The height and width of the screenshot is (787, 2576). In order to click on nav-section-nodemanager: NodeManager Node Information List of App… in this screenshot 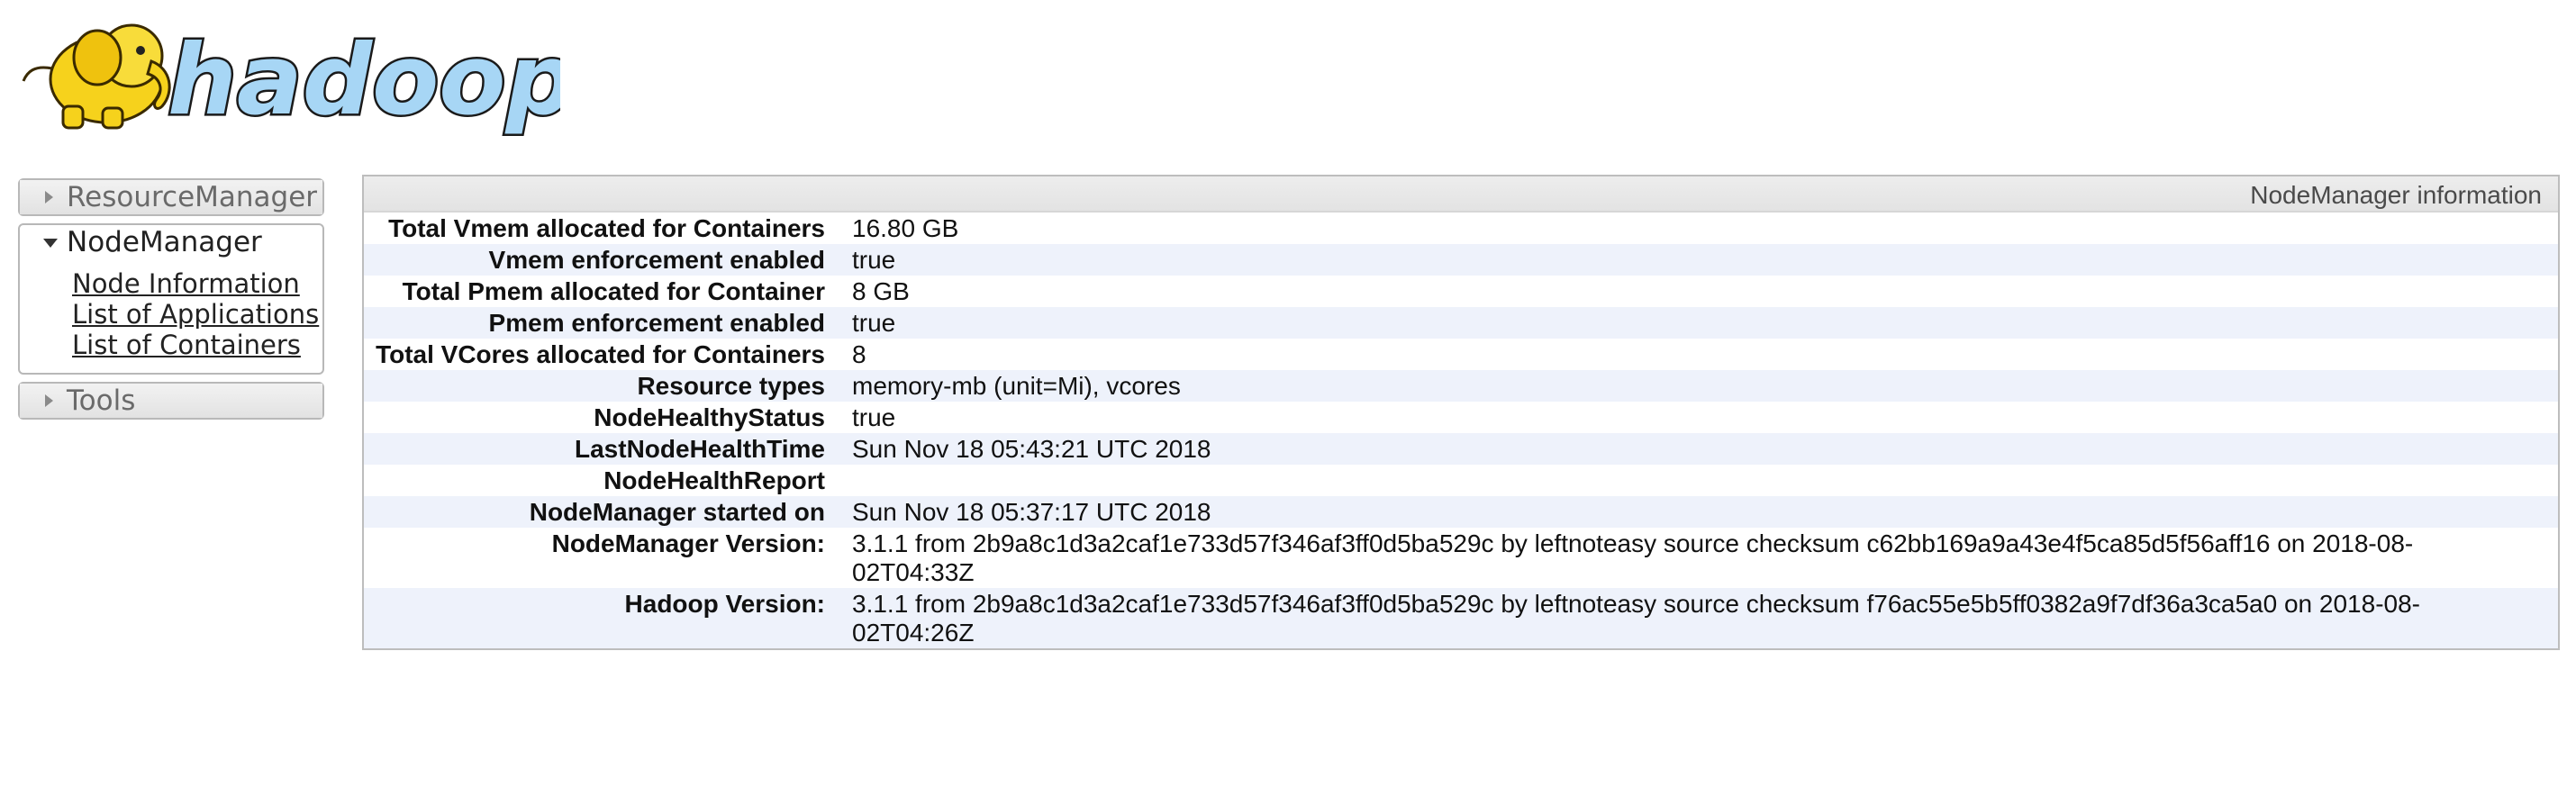, I will do `click(171, 299)`.